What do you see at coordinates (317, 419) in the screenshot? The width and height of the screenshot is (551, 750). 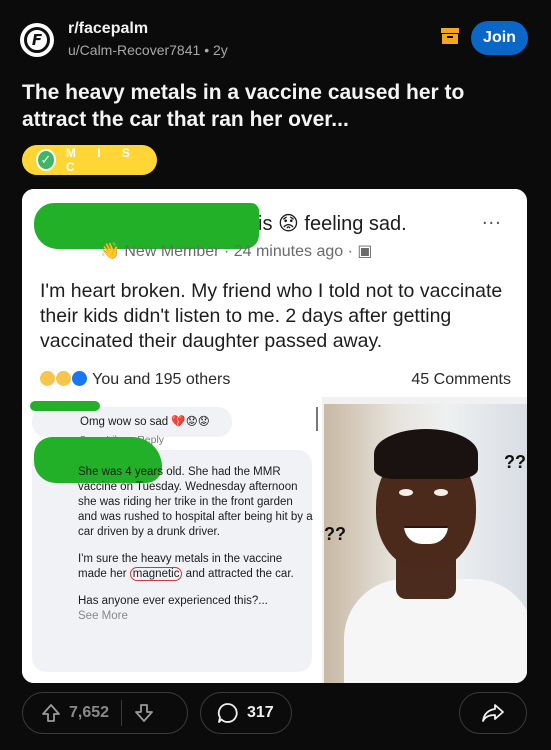 I see `divider` at bounding box center [317, 419].